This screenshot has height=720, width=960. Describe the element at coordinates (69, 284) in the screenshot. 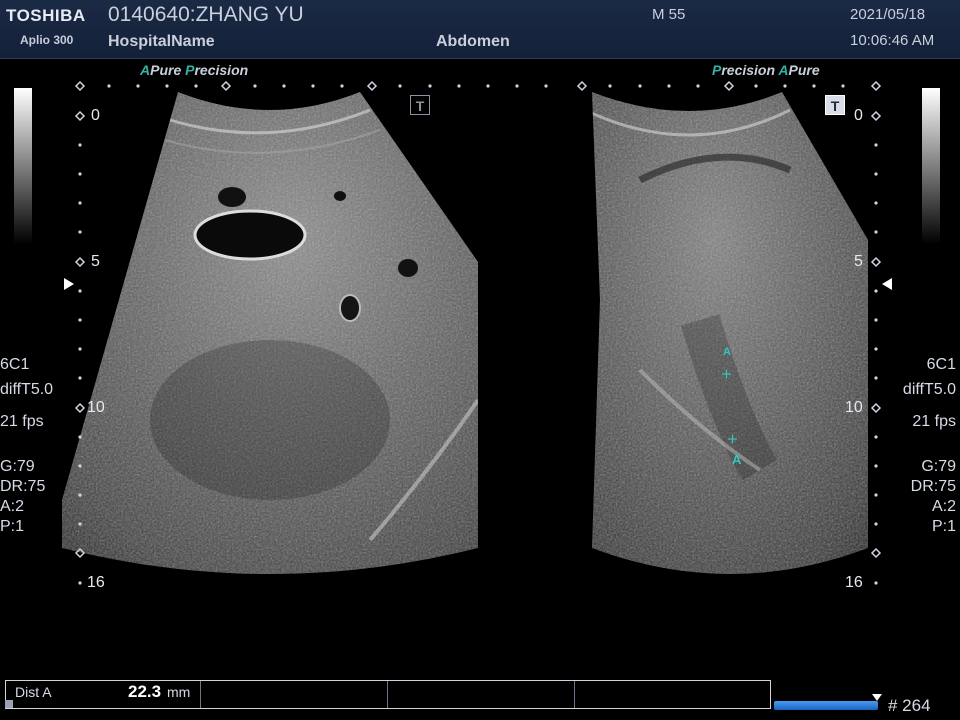

I see `left-focus-marker` at that location.